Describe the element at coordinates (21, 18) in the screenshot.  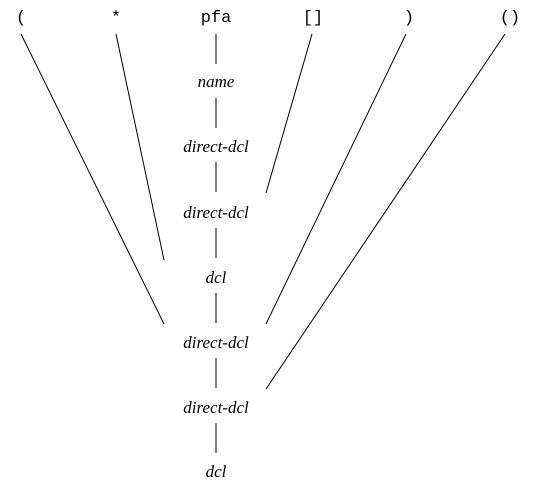
I see `token-open-paren: (` at that location.